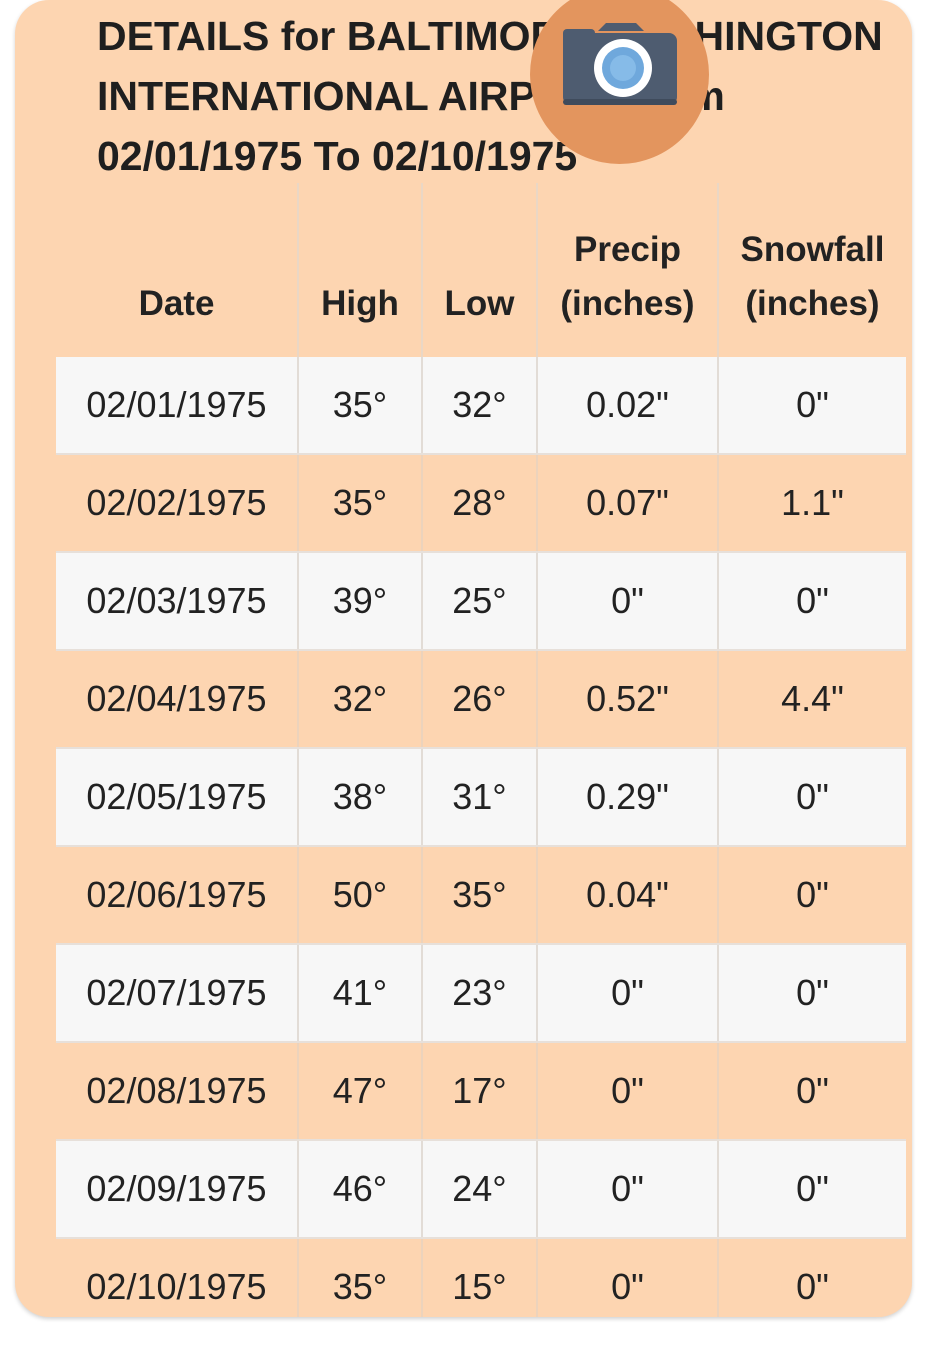 This screenshot has height=1345, width=932. What do you see at coordinates (360, 270) in the screenshot?
I see `column-header-high: High` at bounding box center [360, 270].